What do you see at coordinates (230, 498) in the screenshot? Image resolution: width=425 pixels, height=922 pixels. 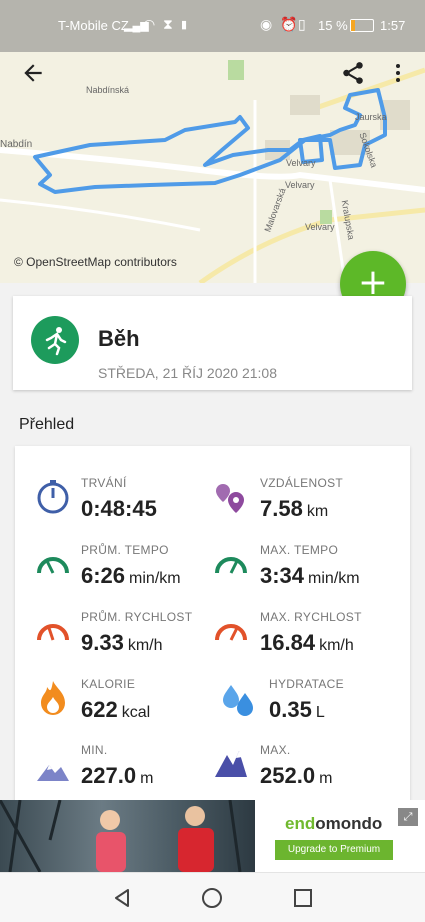 I see `location-pins-icon` at bounding box center [230, 498].